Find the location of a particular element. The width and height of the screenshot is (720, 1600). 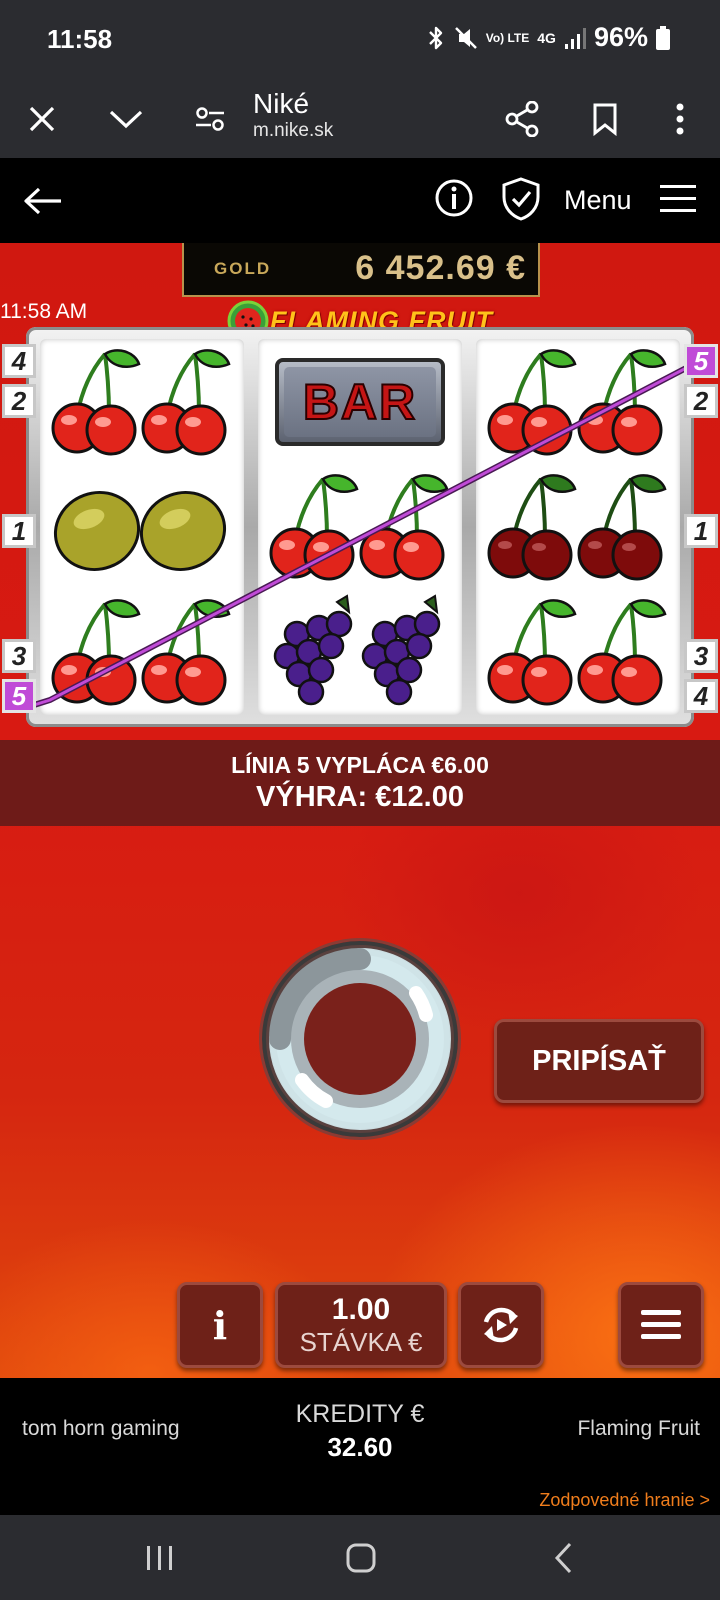

shield-check-icon is located at coordinates (521, 199).